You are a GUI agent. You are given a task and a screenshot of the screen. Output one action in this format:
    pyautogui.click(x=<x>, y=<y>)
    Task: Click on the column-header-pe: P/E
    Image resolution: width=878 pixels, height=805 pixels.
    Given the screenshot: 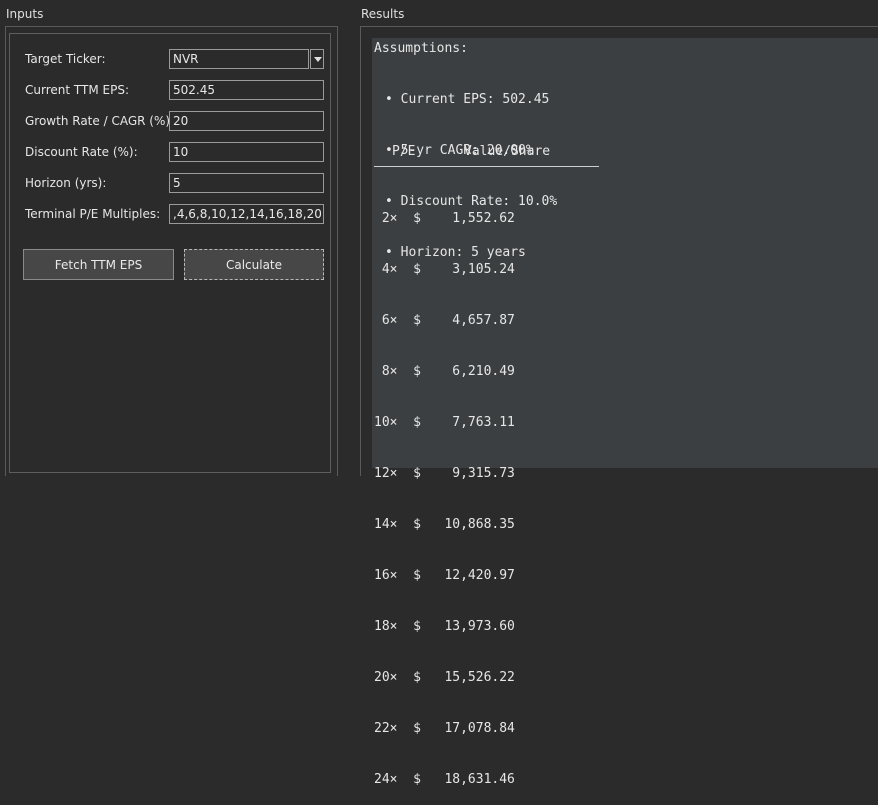 What is the action you would take?
    pyautogui.click(x=404, y=151)
    